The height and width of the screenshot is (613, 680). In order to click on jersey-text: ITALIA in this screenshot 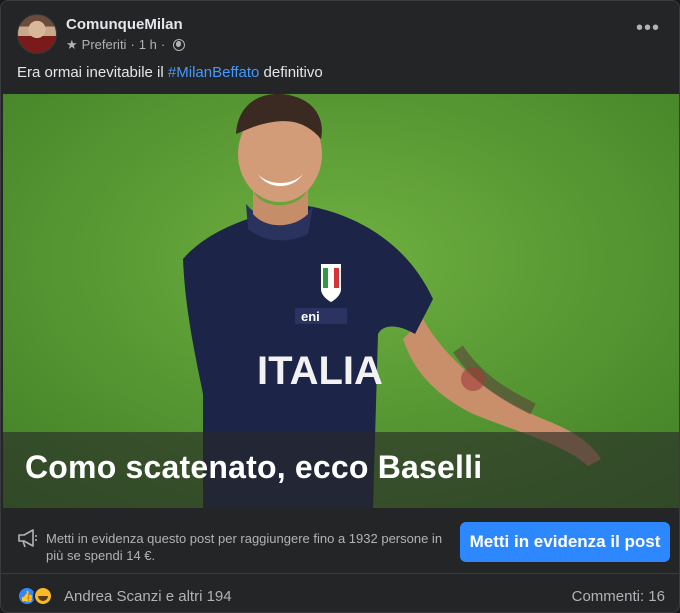, I will do `click(320, 371)`.